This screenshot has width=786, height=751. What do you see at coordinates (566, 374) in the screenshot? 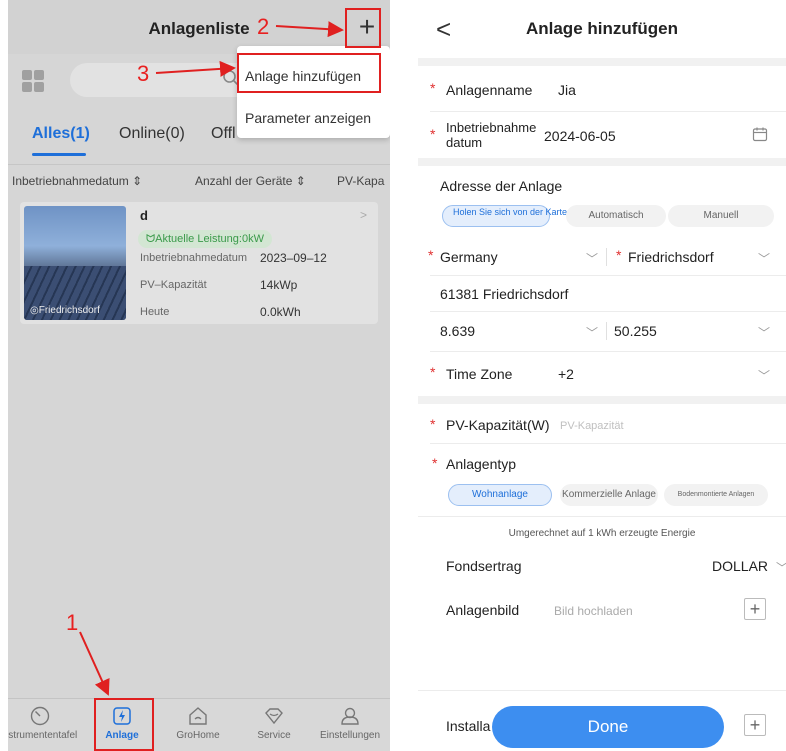
I see `timezone-select: +2` at bounding box center [566, 374].